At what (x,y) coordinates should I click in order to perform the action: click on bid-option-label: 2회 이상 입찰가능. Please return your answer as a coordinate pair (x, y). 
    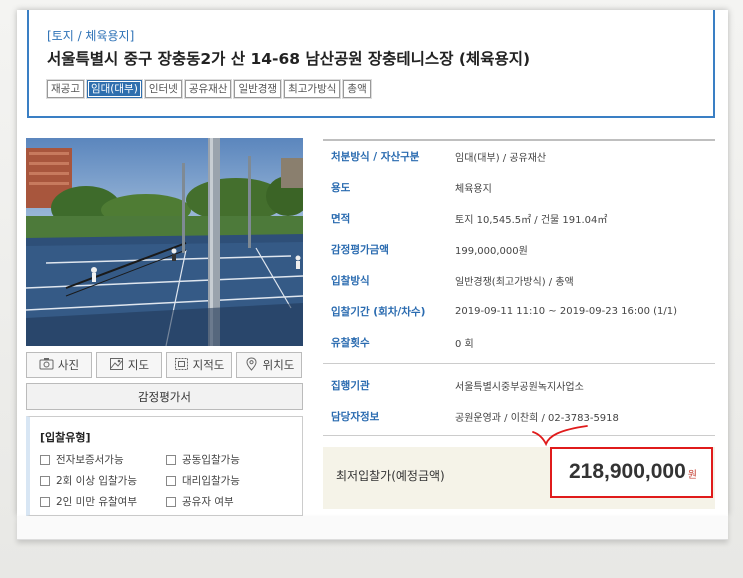
    Looking at the image, I should click on (96, 481).